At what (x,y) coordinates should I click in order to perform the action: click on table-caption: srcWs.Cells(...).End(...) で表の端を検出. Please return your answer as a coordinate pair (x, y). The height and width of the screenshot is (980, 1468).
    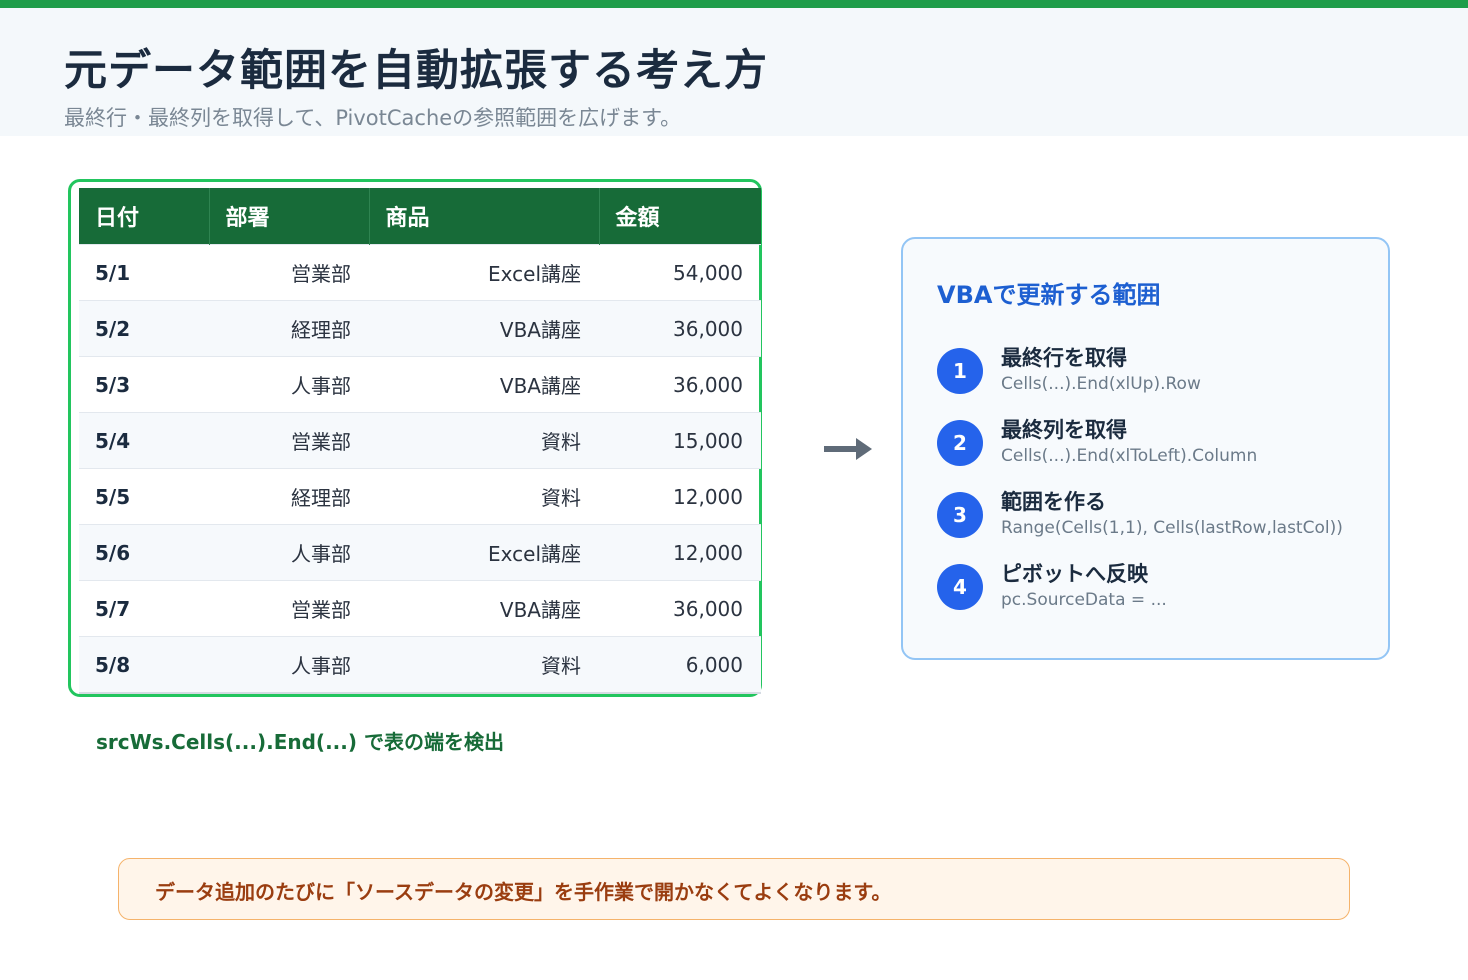
    Looking at the image, I should click on (300, 742).